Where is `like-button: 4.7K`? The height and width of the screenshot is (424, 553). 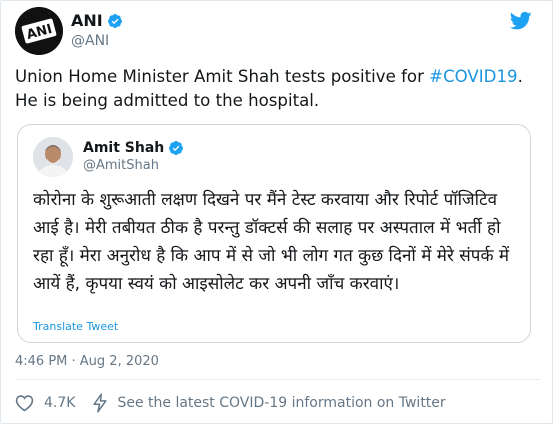
like-button: 4.7K is located at coordinates (45, 403).